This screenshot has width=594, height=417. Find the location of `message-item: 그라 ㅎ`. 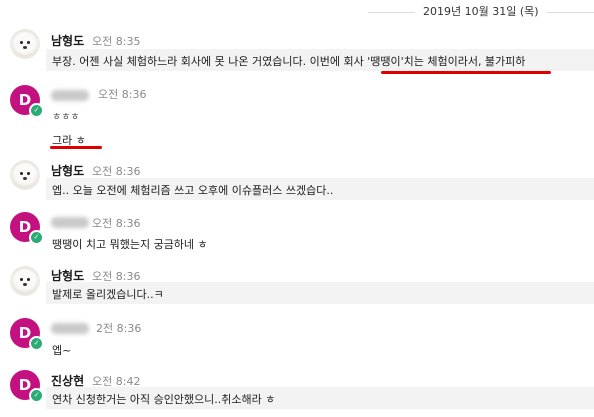

message-item: 그라 ㅎ is located at coordinates (297, 139).